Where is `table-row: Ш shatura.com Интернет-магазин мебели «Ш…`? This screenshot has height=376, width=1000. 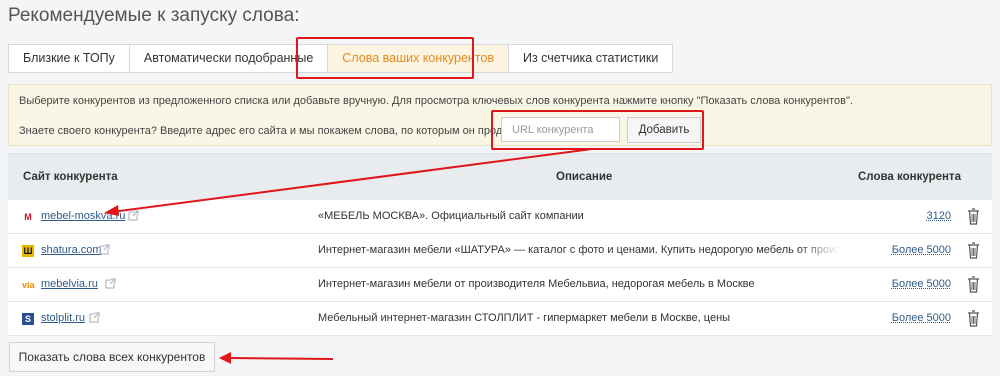
table-row: Ш shatura.com Интернет-магазин мебели «Ш… is located at coordinates (500, 251).